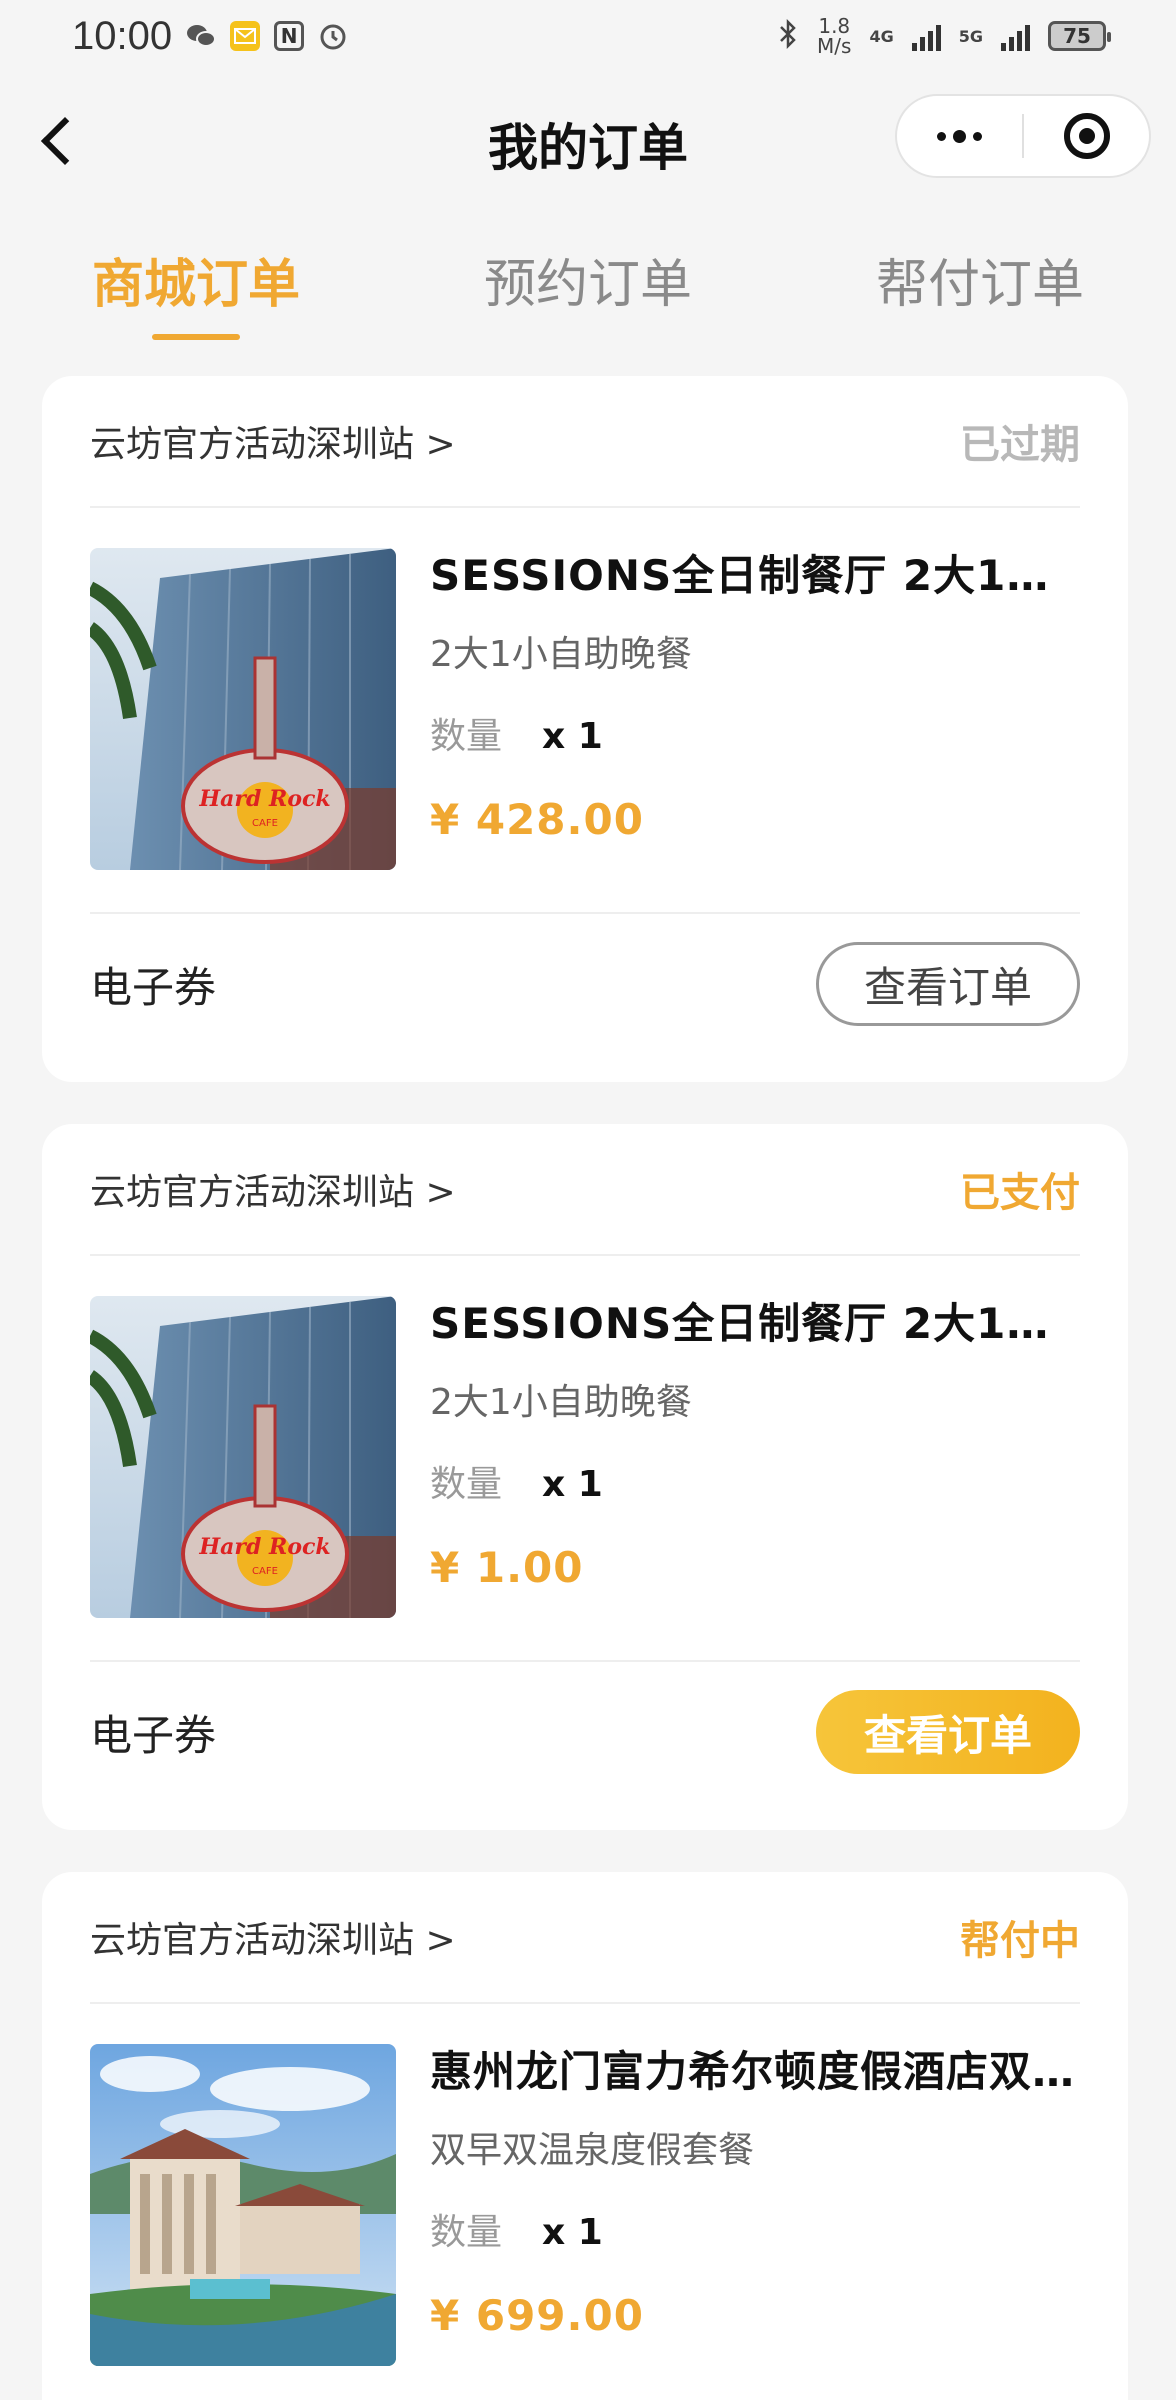  I want to click on order-status: 已过期, so click(1020, 445).